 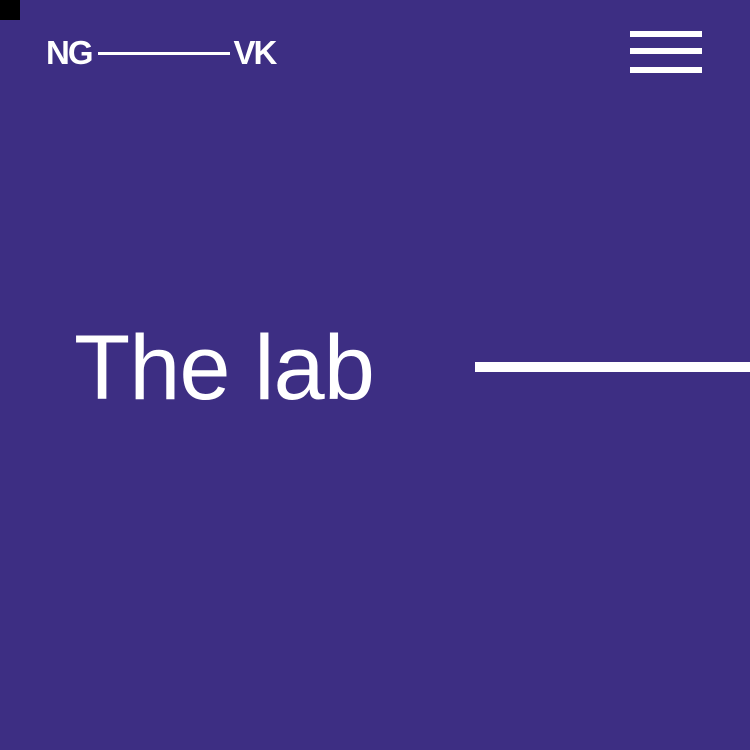 I want to click on corner-mark, so click(x=10, y=10).